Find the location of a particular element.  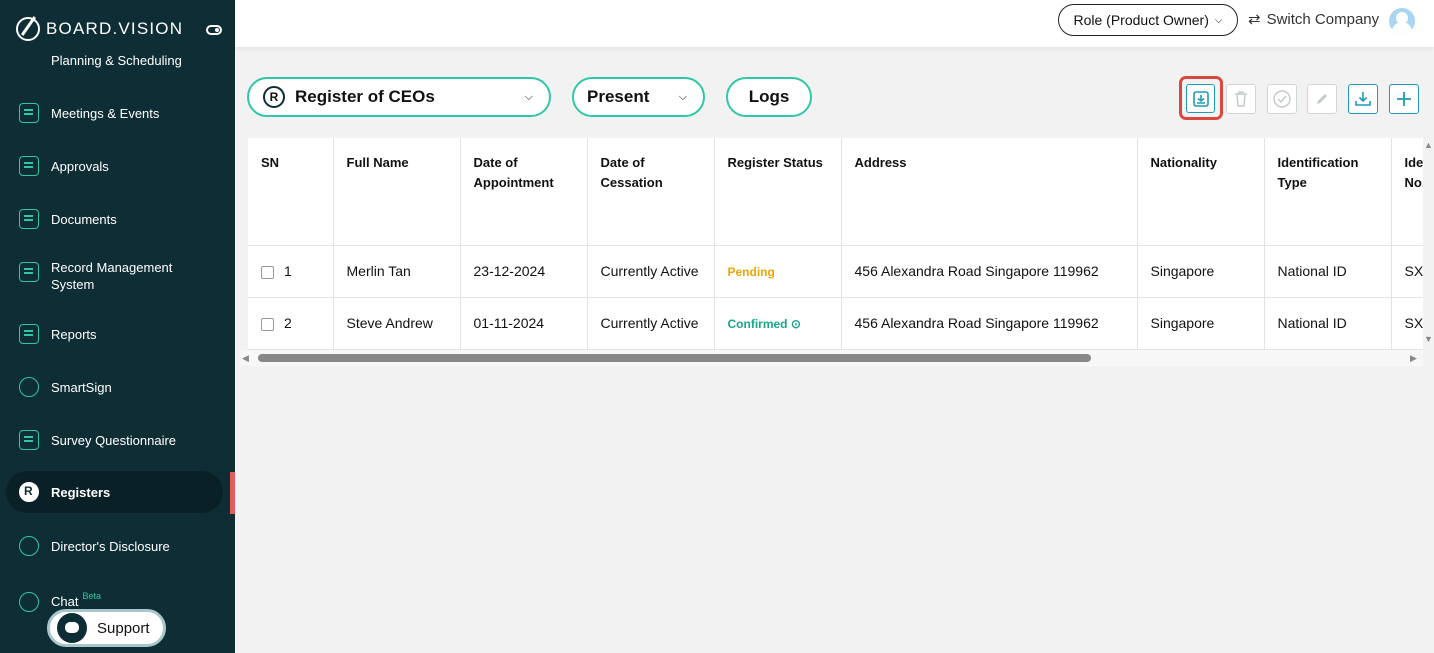

period-select-label: Present is located at coordinates (618, 96).